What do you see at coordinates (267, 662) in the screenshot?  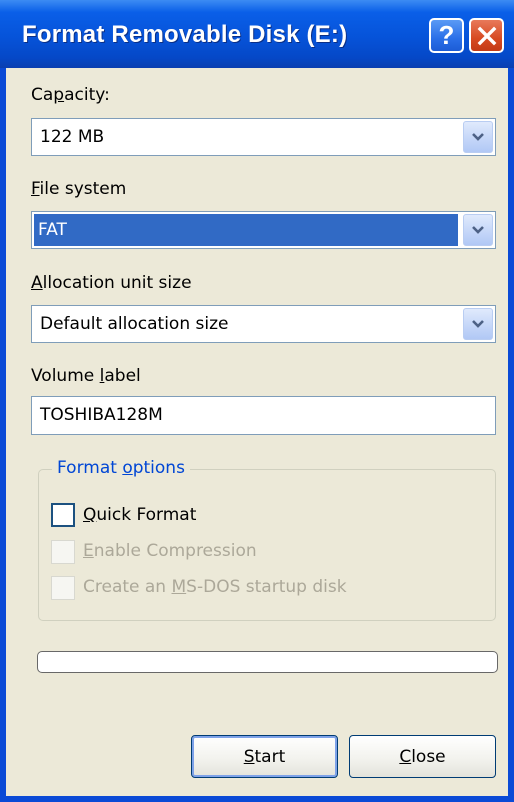 I see `format-progress-bar` at bounding box center [267, 662].